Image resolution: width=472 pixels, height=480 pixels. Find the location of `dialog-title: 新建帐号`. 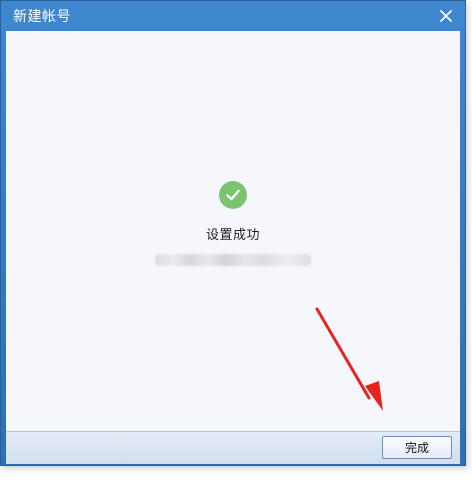

dialog-title: 新建帐号 is located at coordinates (42, 17).